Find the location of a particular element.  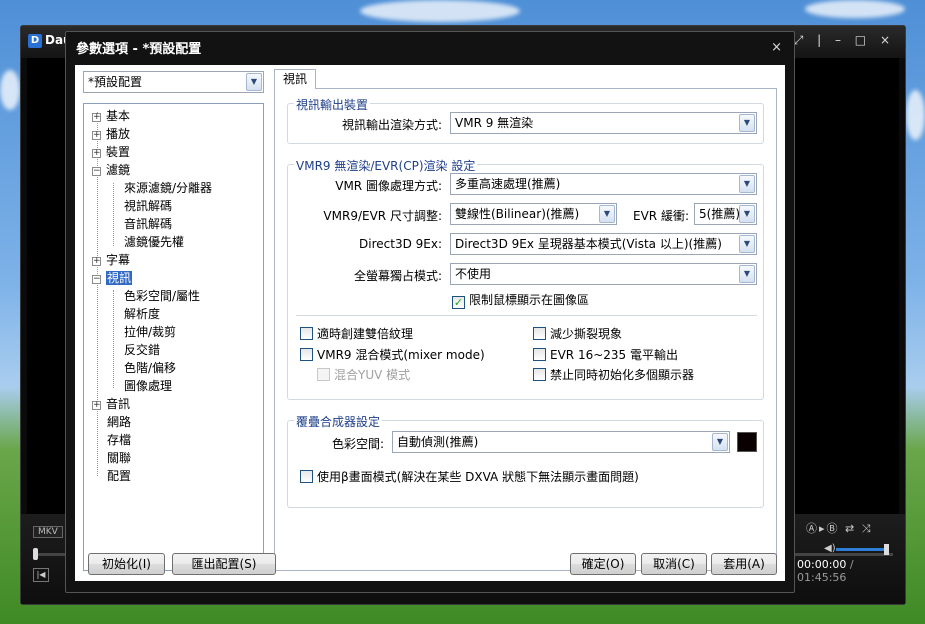

double-texture-checkbox: 適時創建雙倍紋理 is located at coordinates (356, 334).